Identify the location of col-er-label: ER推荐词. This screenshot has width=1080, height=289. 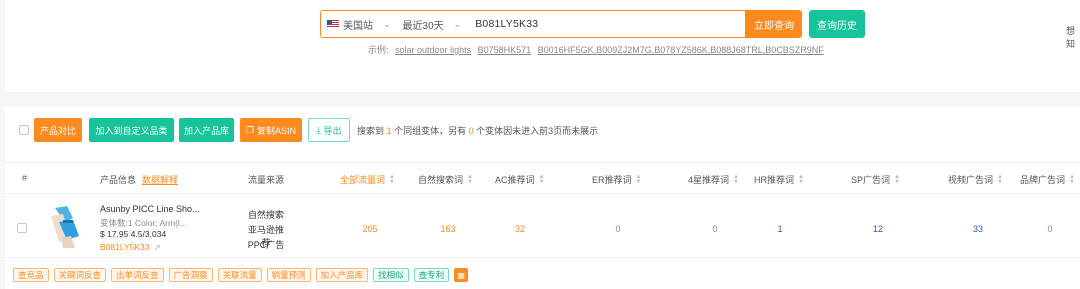
(612, 180).